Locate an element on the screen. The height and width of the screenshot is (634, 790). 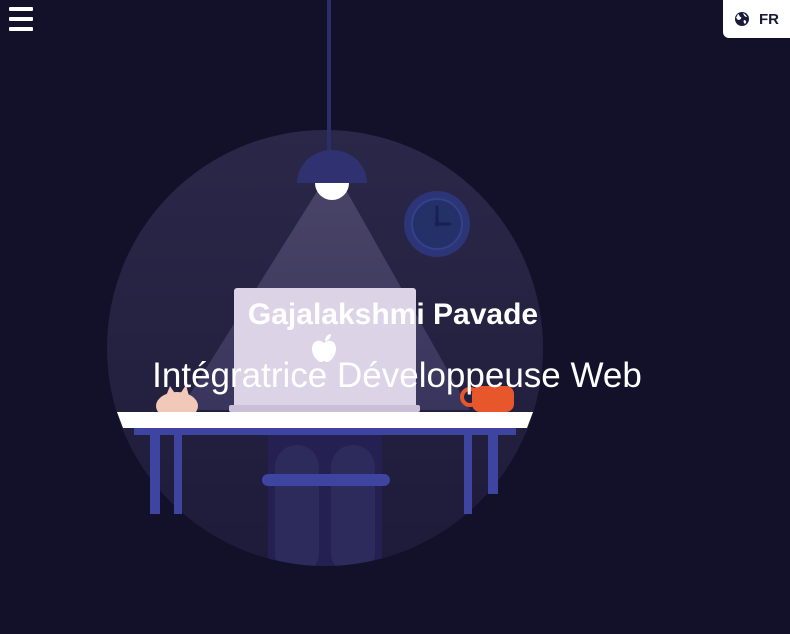
hero-name: Gajalakshmi Pavade is located at coordinates (395, 315).